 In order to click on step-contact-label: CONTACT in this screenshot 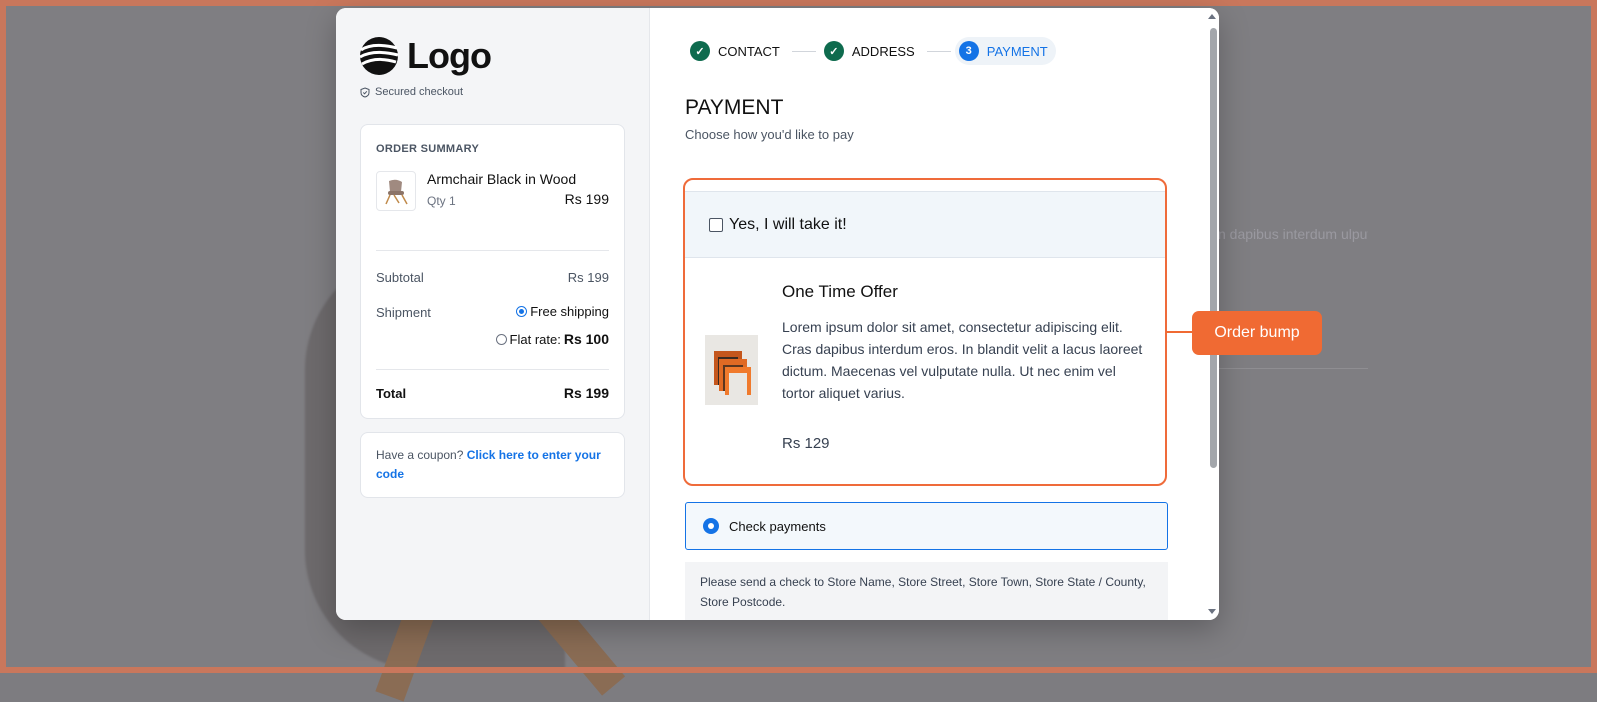, I will do `click(749, 51)`.